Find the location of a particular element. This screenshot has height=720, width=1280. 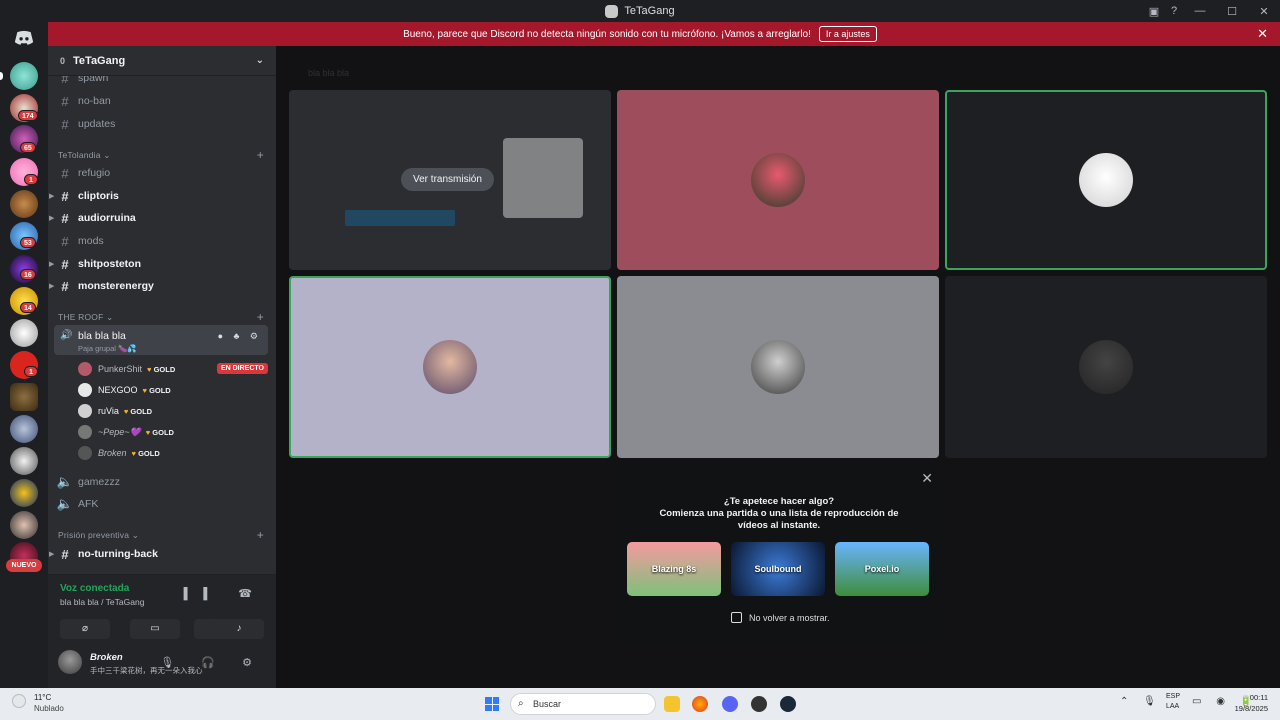

obs-icon is located at coordinates (759, 704).